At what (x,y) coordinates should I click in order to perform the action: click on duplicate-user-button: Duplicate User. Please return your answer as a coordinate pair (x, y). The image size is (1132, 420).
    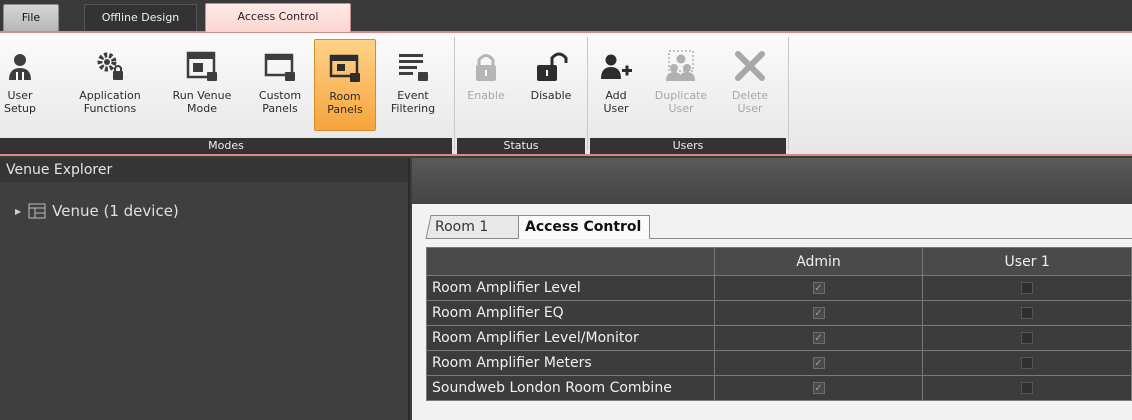
    Looking at the image, I should click on (681, 85).